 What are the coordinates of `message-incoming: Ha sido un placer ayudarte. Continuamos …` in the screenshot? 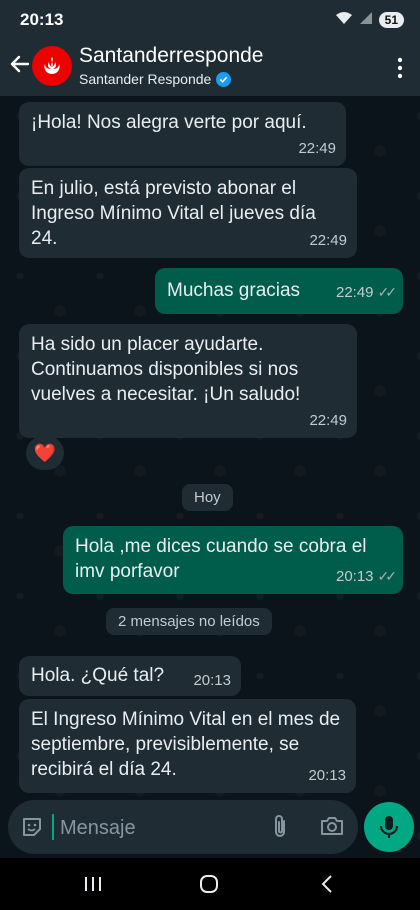 It's located at (188, 381).